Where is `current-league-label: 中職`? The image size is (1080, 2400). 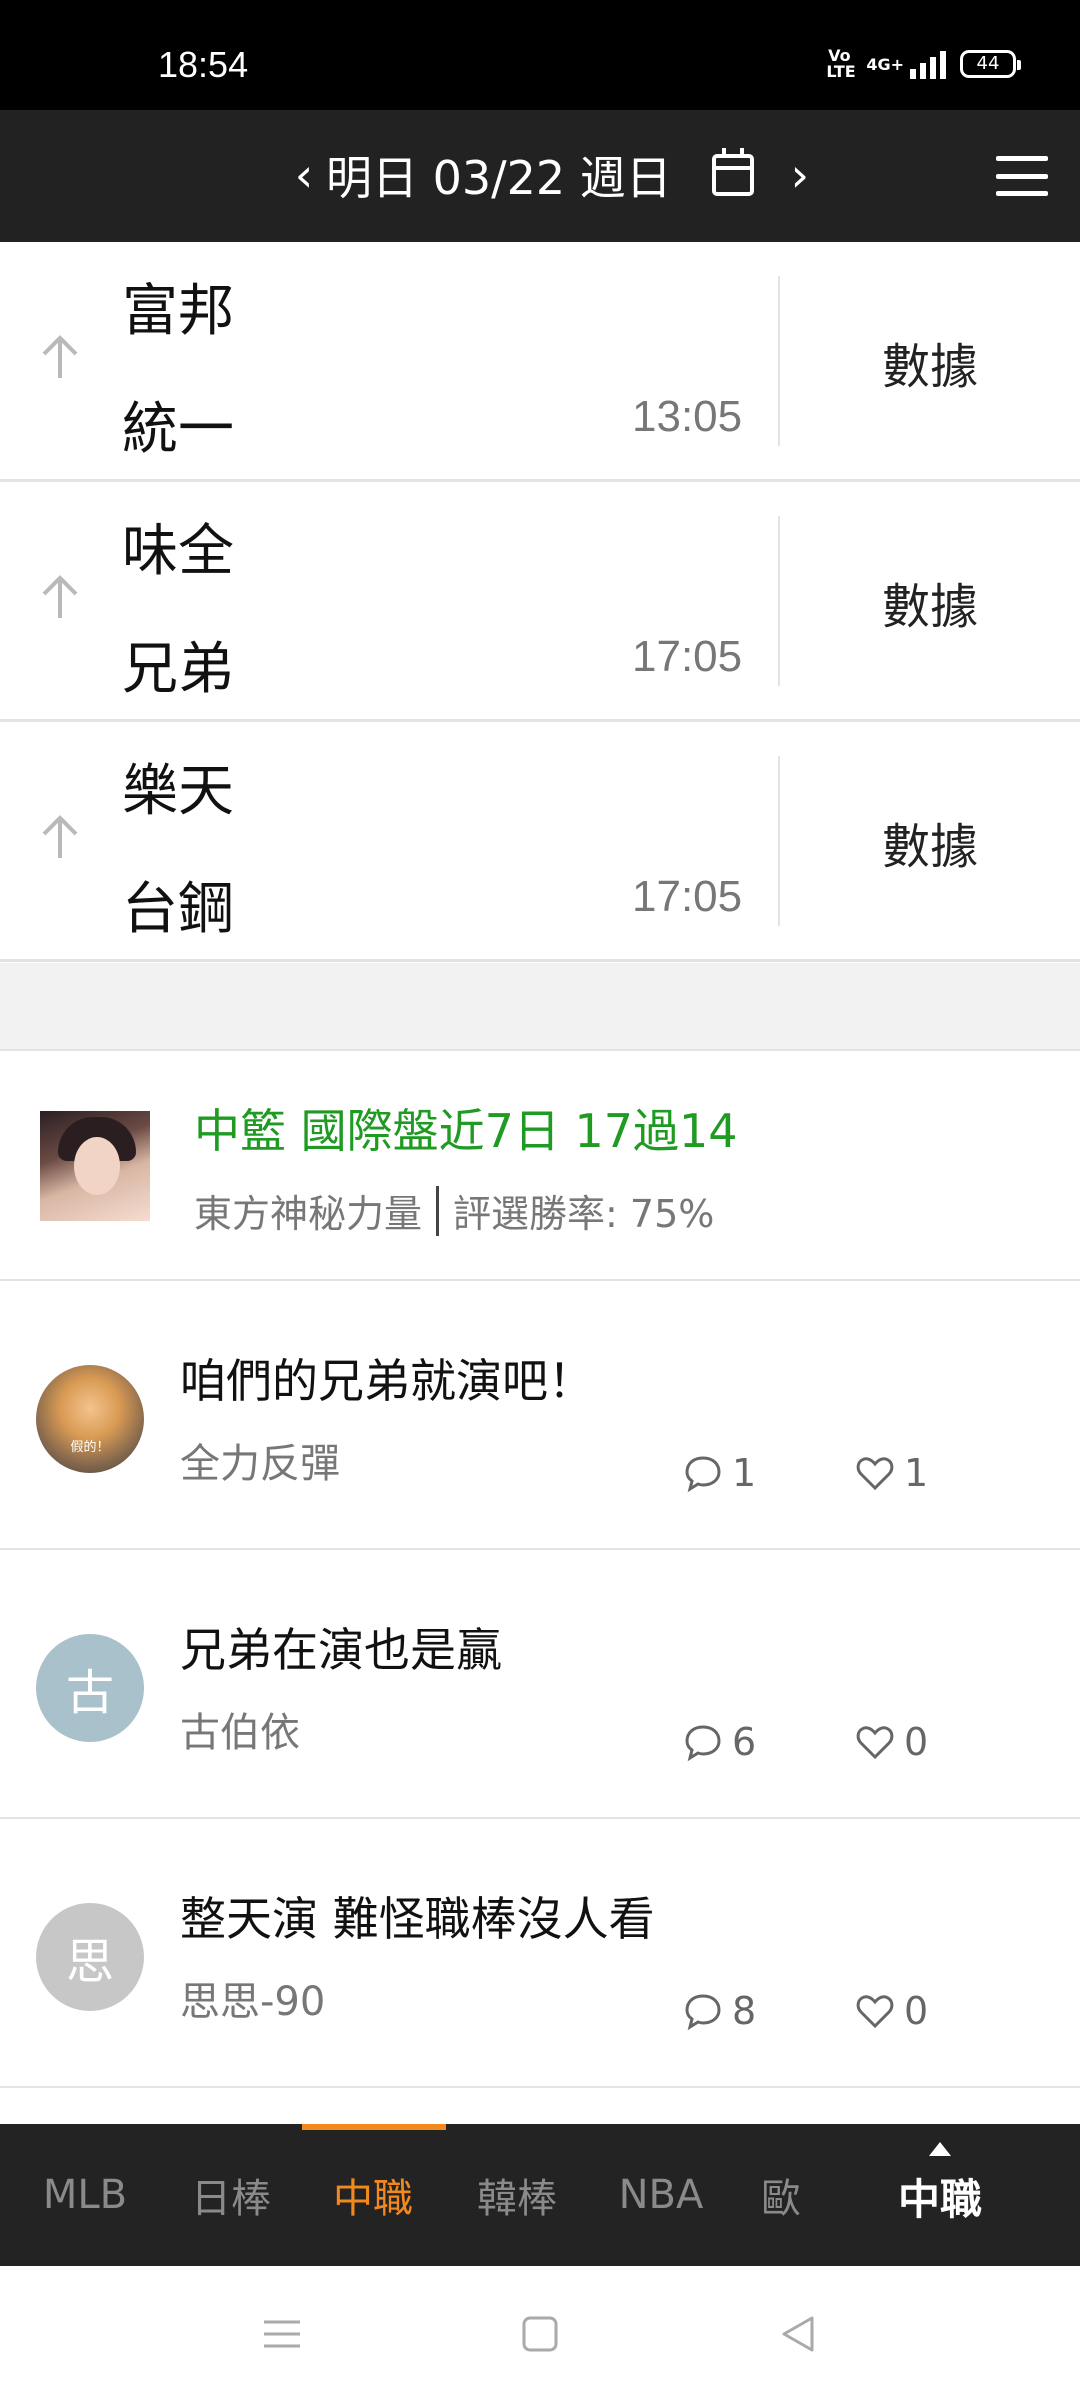
current-league-label: 中職 is located at coordinates (939, 2199).